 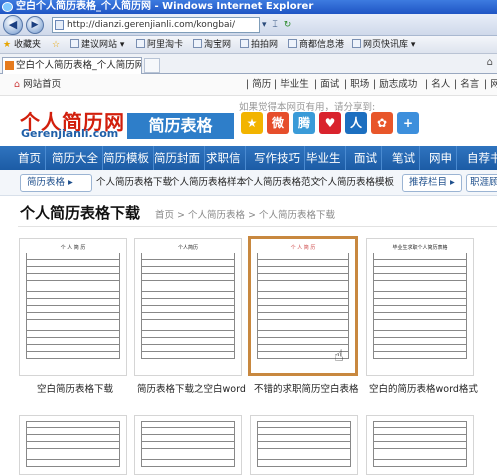 I want to click on fav-item-label: 阿里淘卡, so click(x=165, y=45).